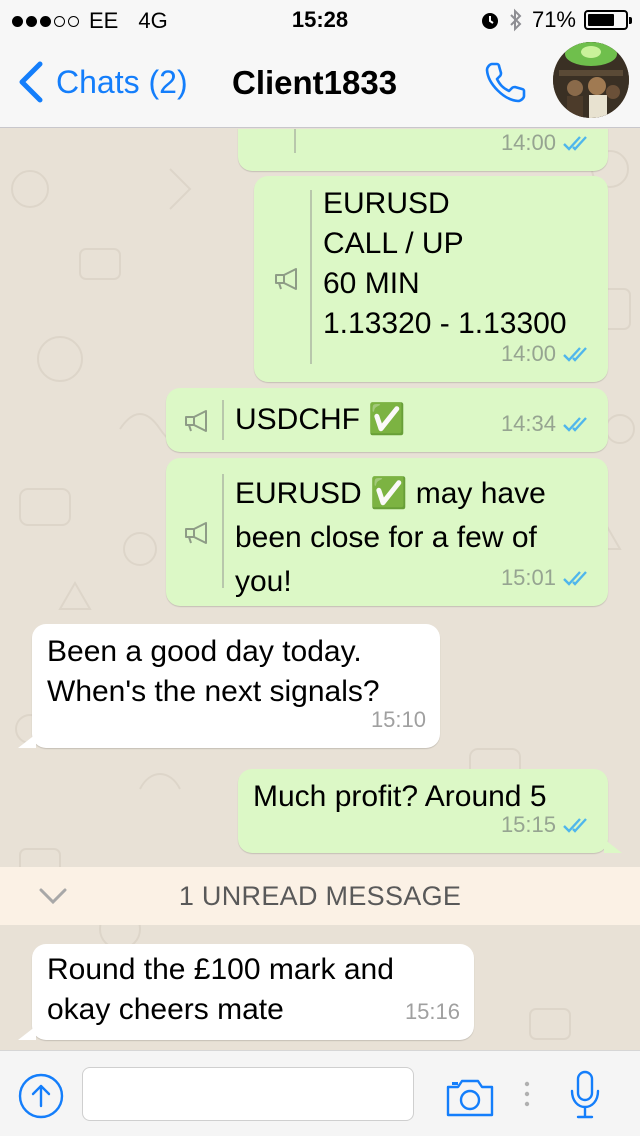  Describe the element at coordinates (423, 811) in the screenshot. I see `message-bubble-outgoing: Much profit? Around 5 15:15` at that location.